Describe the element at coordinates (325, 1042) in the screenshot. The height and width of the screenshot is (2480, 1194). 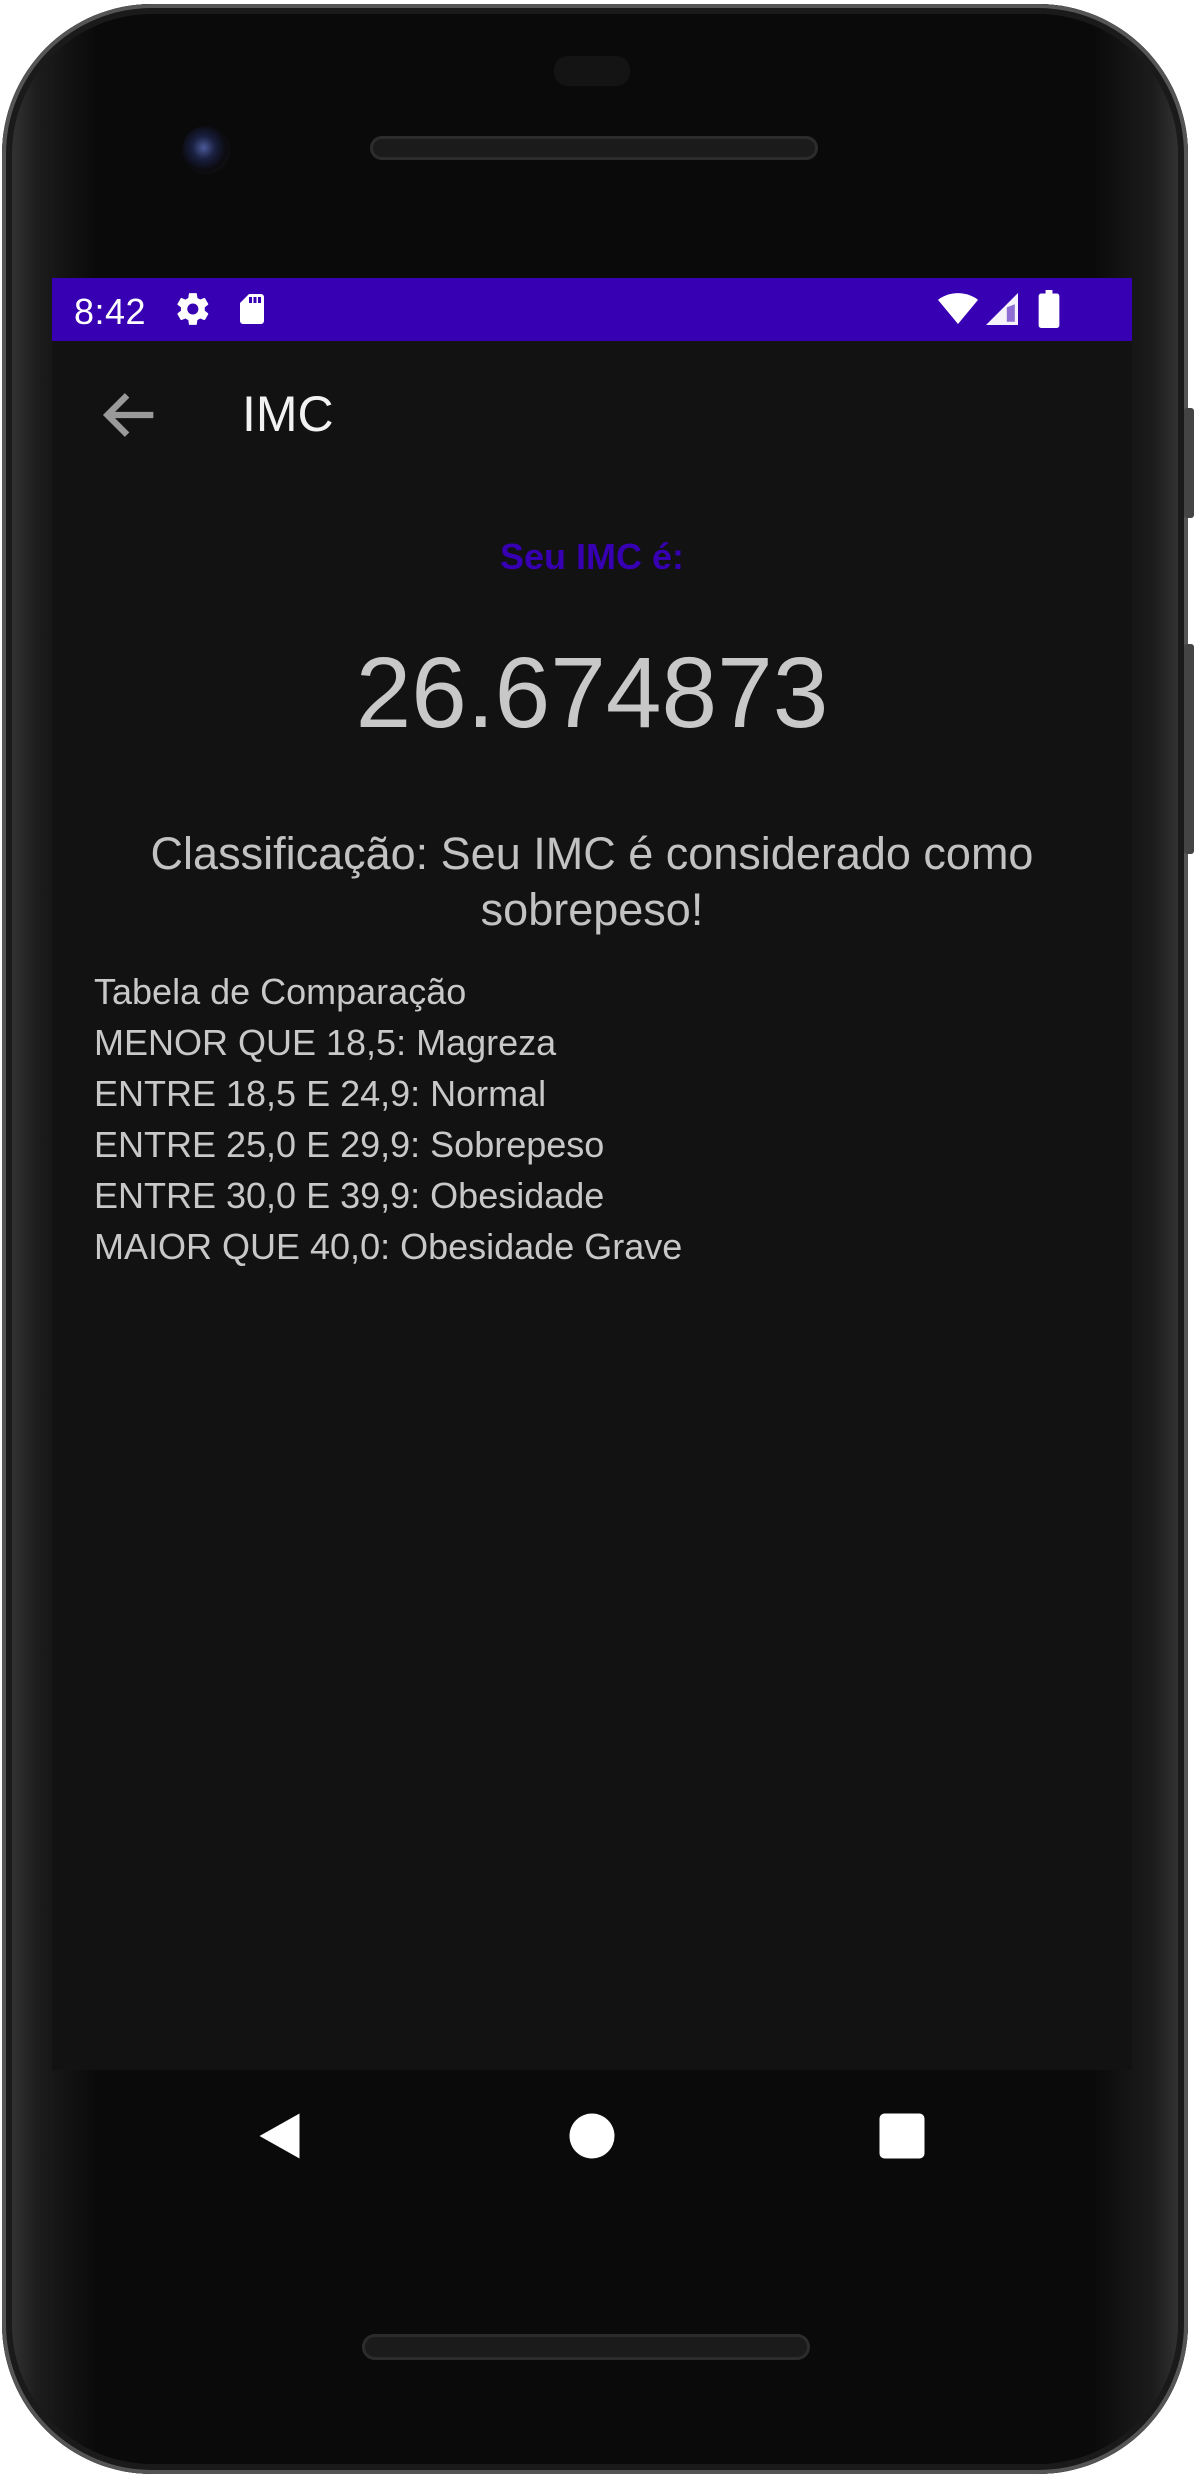
I see `comparison-row: MENOR QUE 18,5: Magreza` at that location.